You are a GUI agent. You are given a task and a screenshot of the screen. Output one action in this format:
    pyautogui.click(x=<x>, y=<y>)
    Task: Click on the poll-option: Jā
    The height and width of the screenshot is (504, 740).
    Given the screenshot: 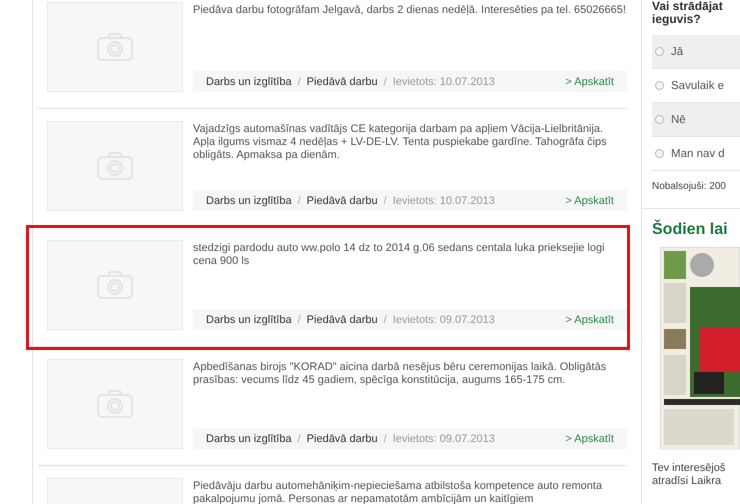 What is the action you would take?
    pyautogui.click(x=696, y=52)
    